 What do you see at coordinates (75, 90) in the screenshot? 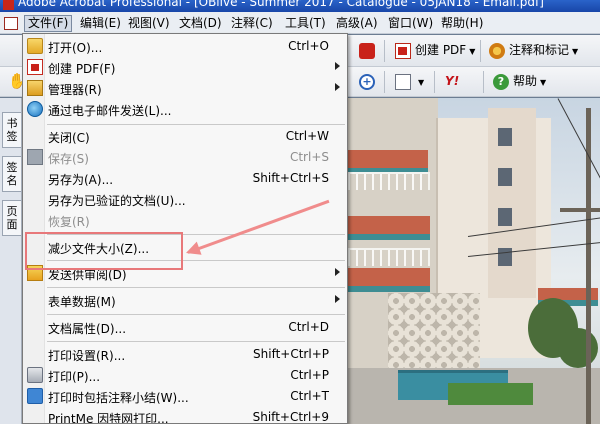
I see `menu-item-label: 管理器(R)` at bounding box center [75, 90].